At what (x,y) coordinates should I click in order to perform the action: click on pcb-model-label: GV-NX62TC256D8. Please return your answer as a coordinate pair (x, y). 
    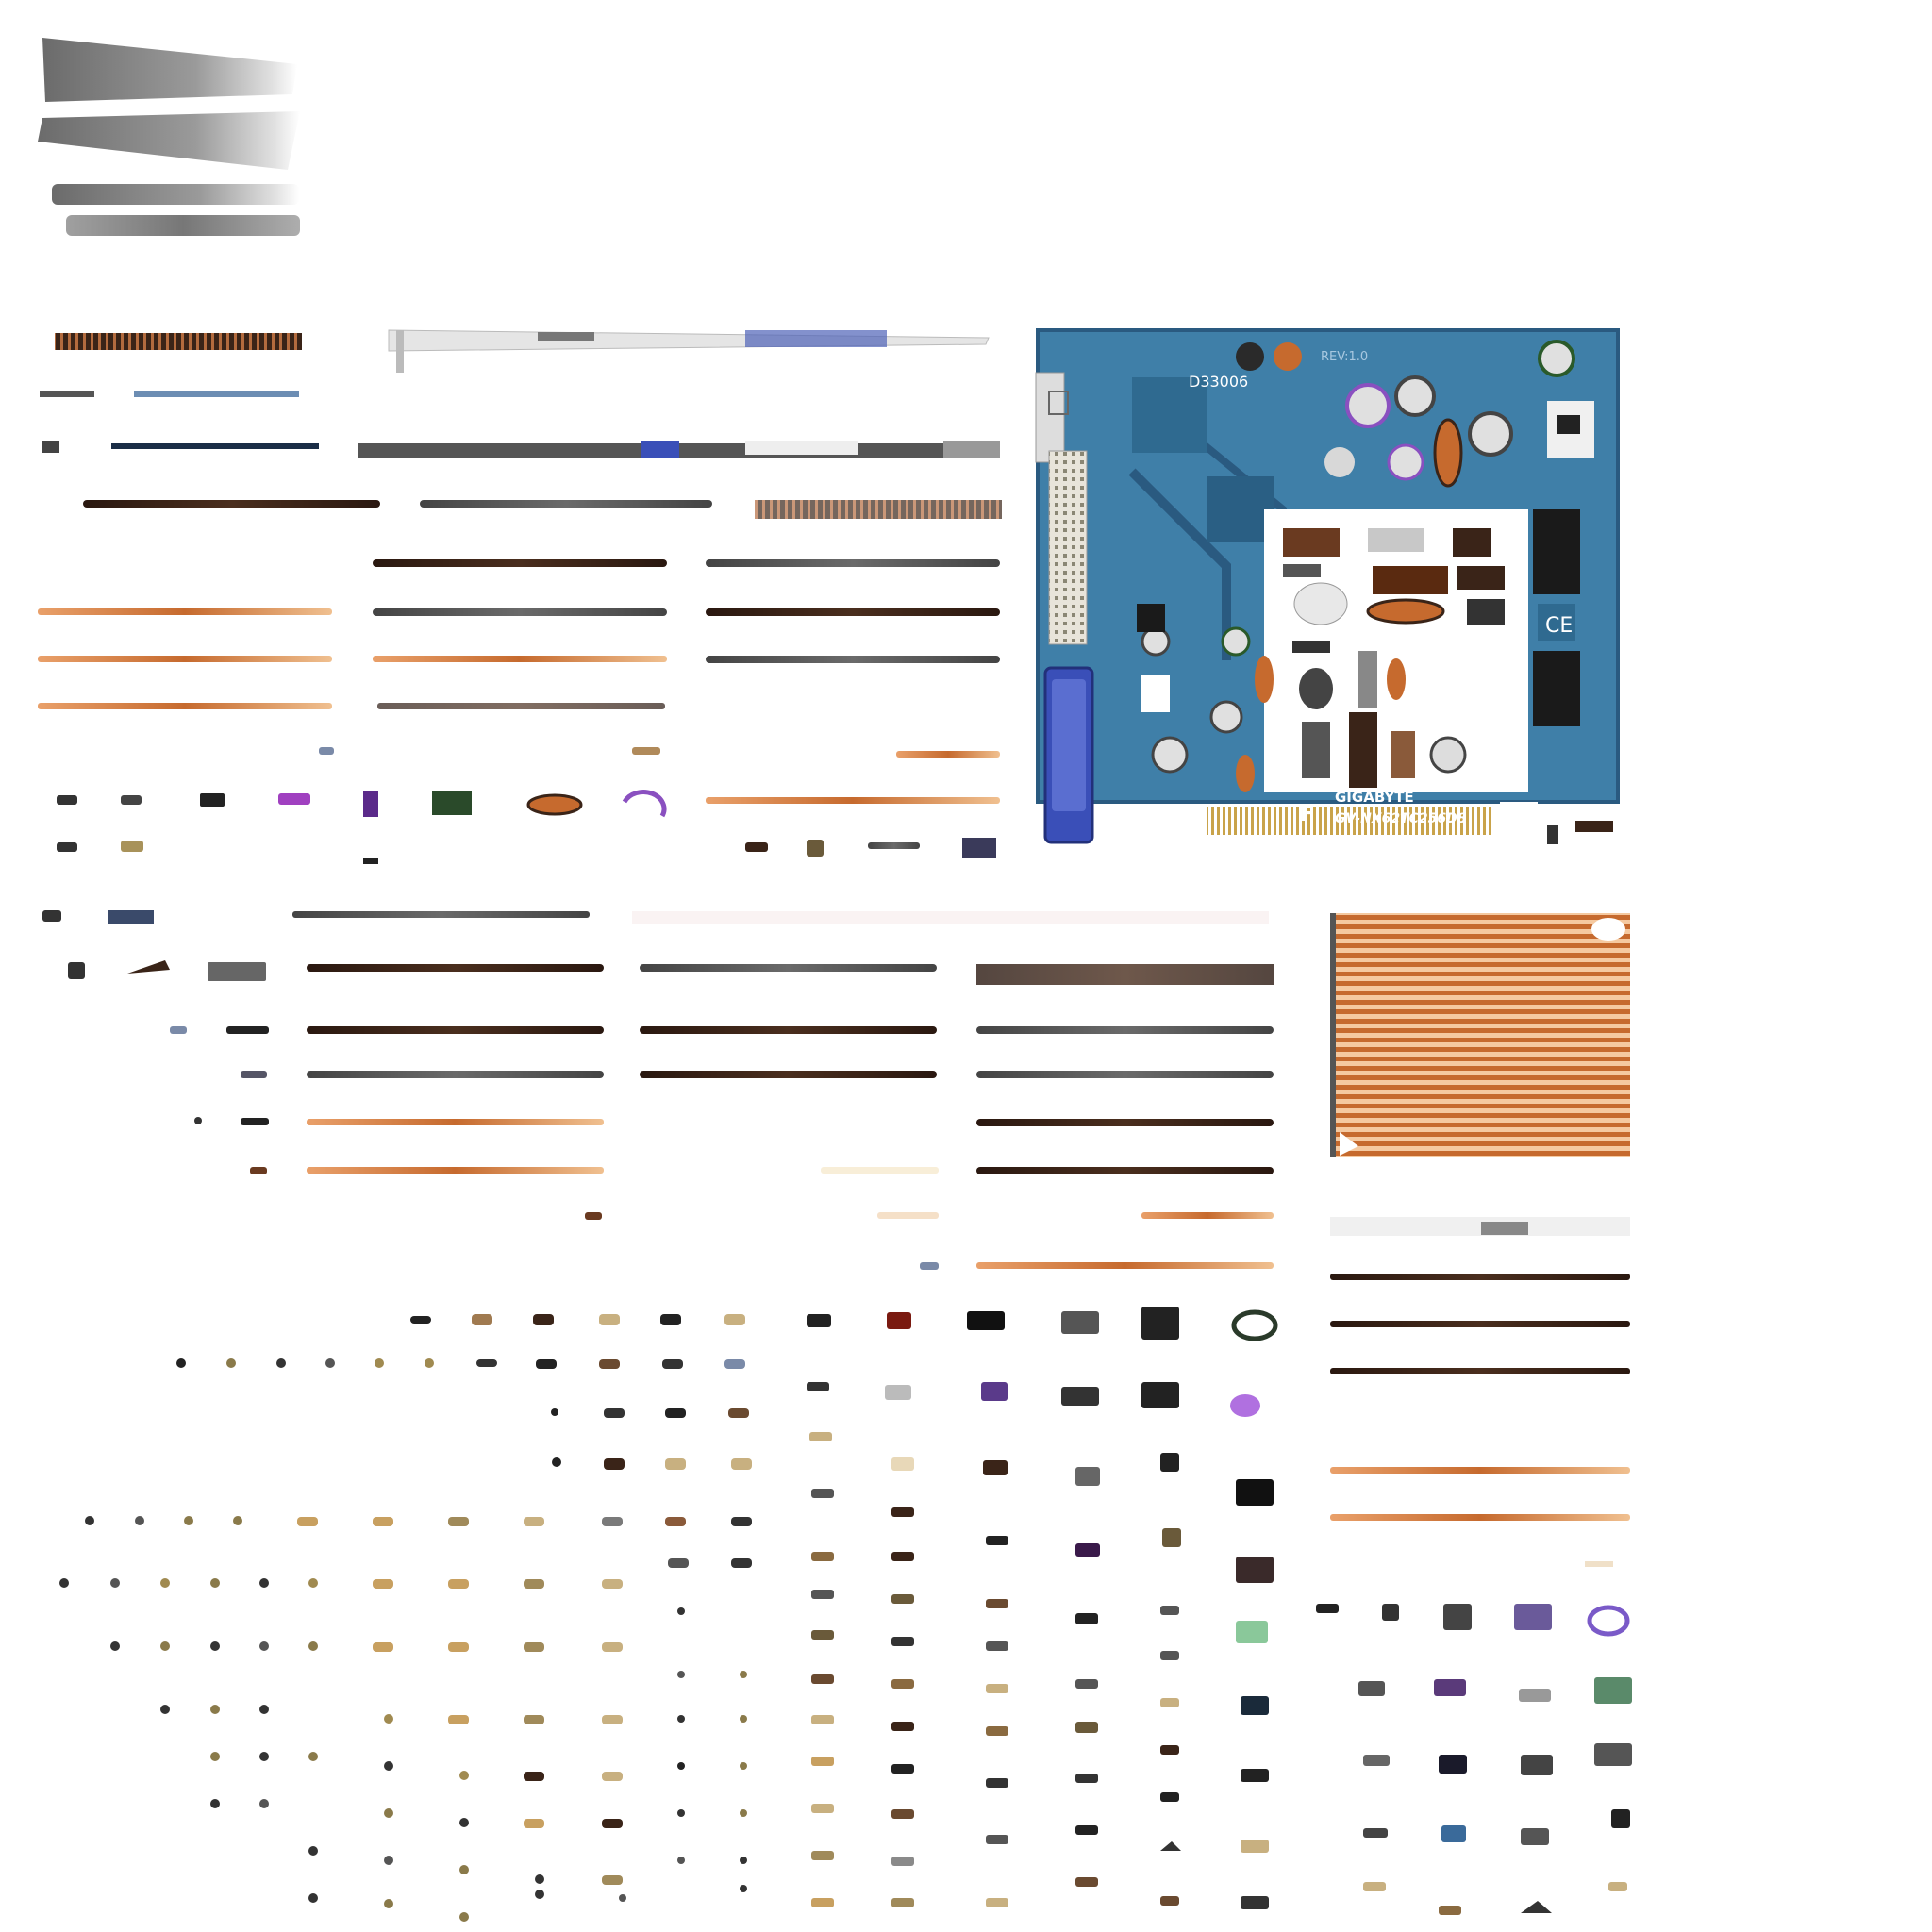
    Looking at the image, I should click on (1401, 818).